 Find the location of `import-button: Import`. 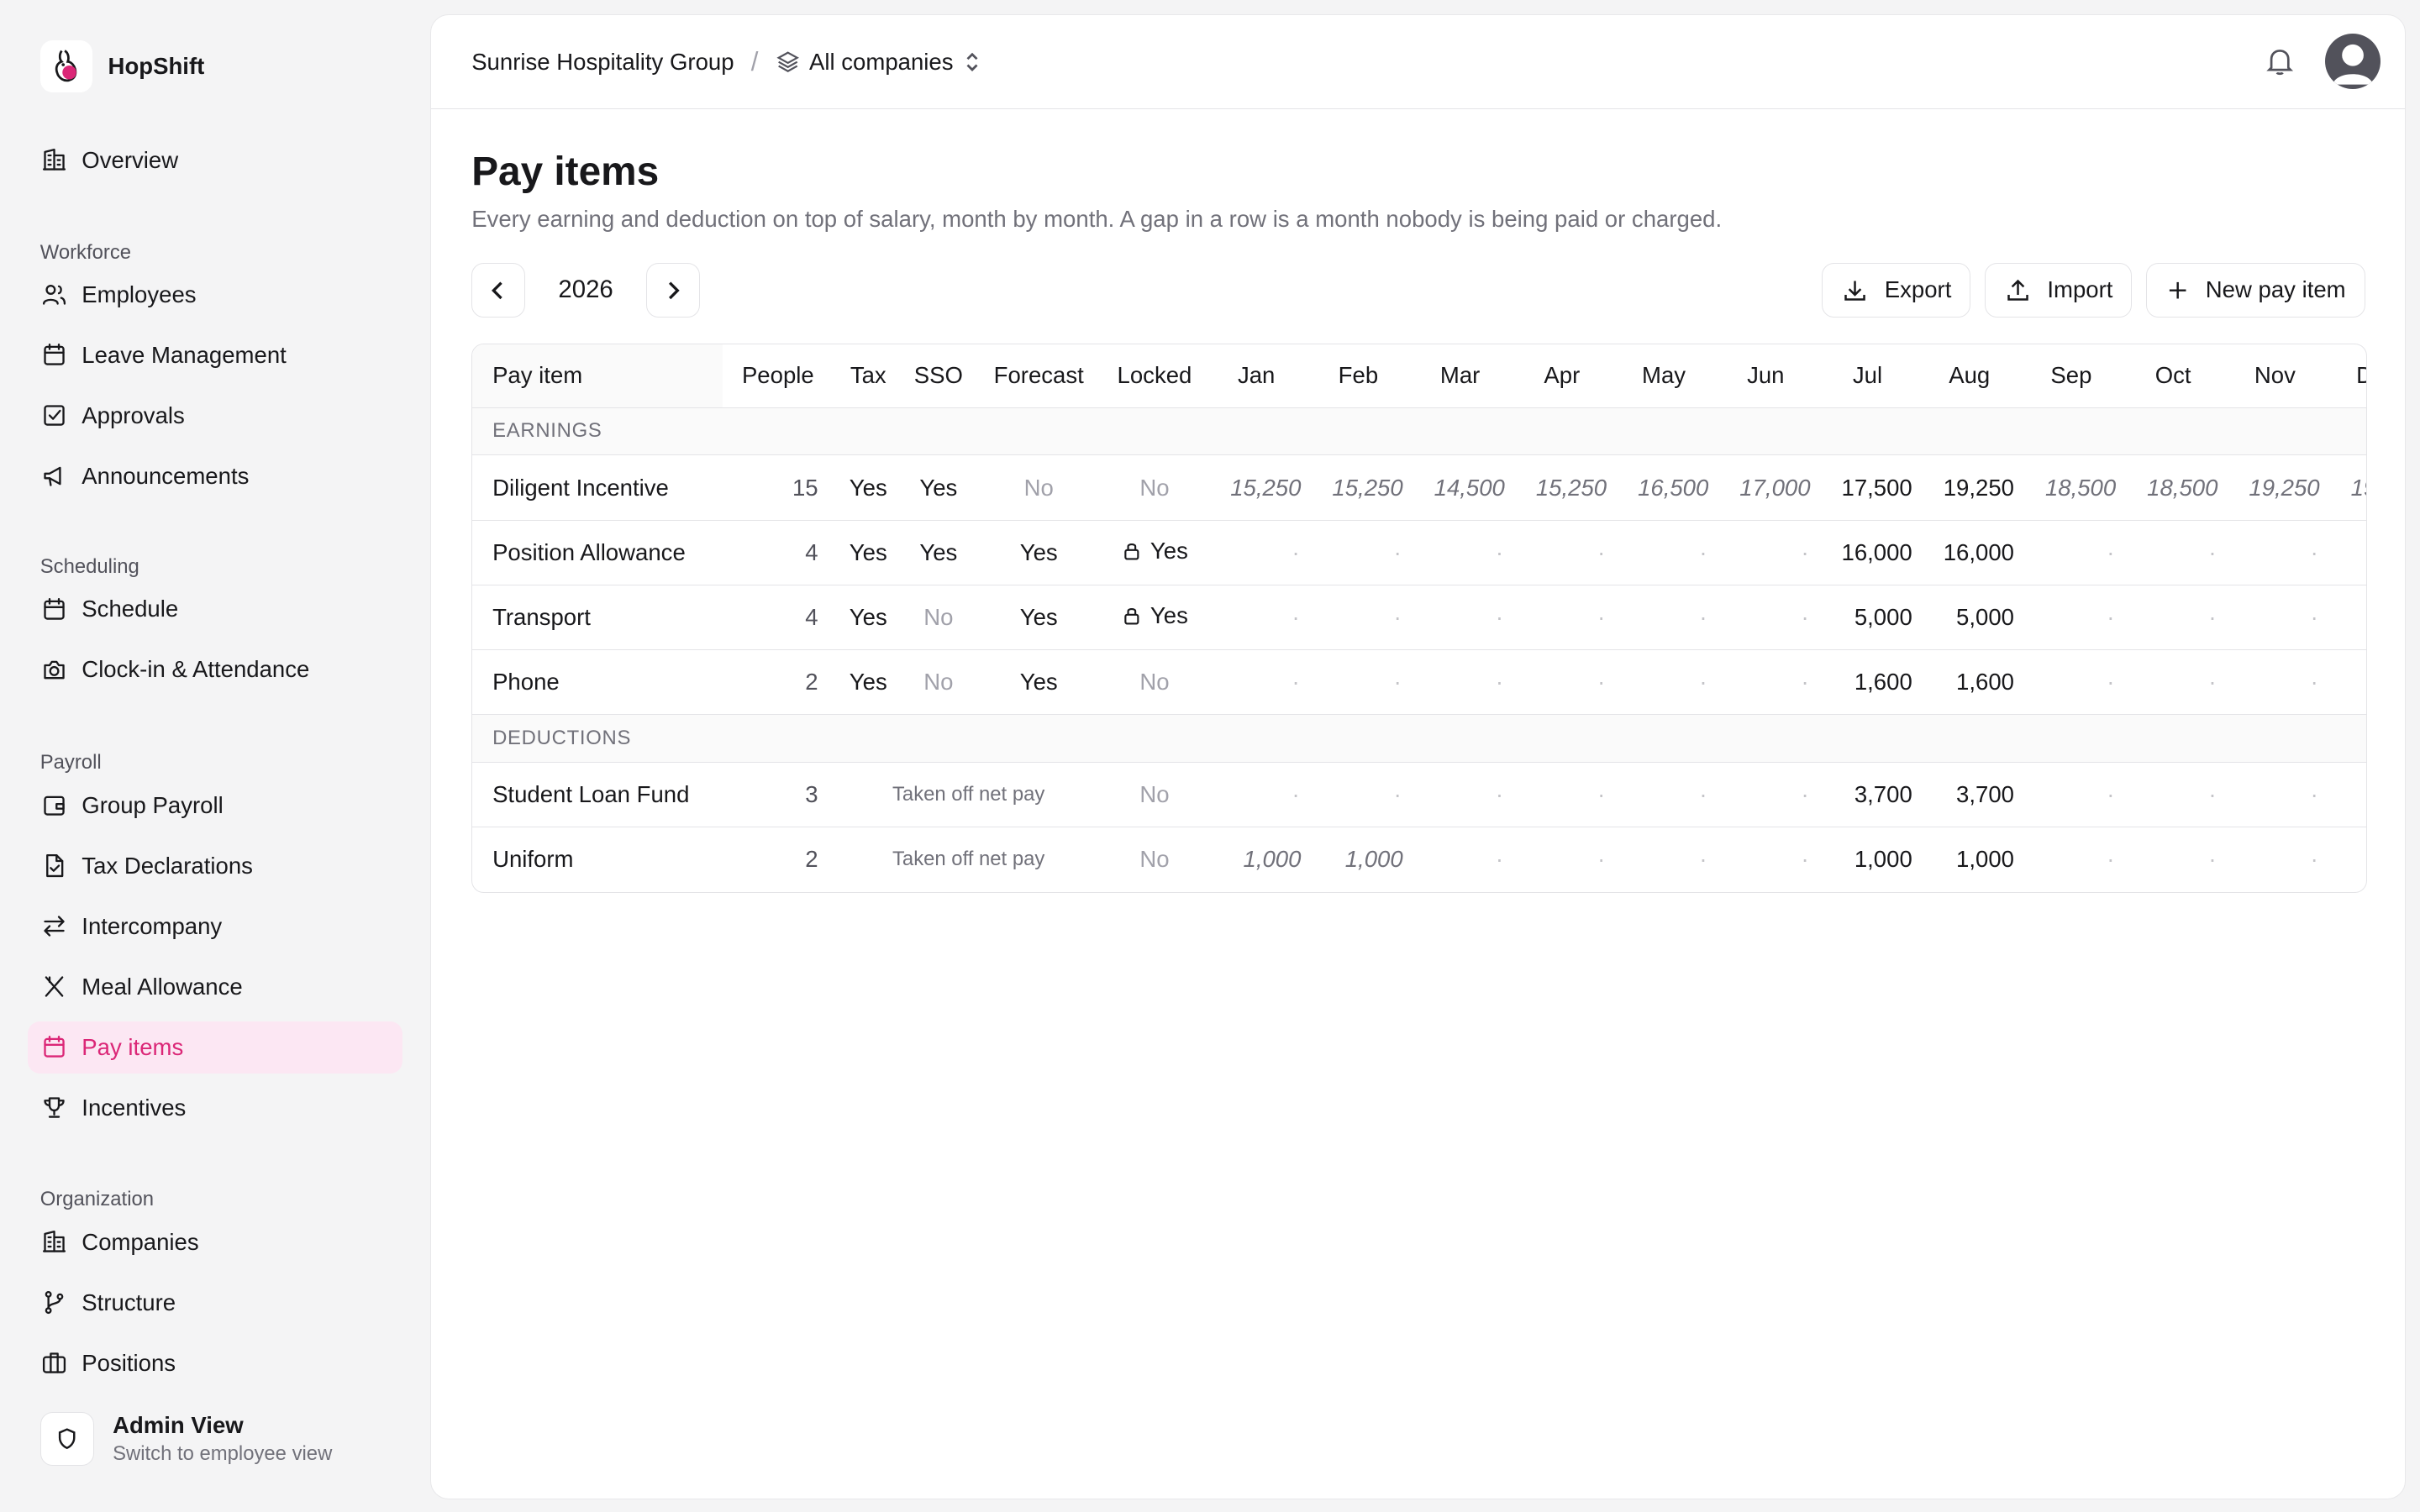

import-button: Import is located at coordinates (2058, 290).